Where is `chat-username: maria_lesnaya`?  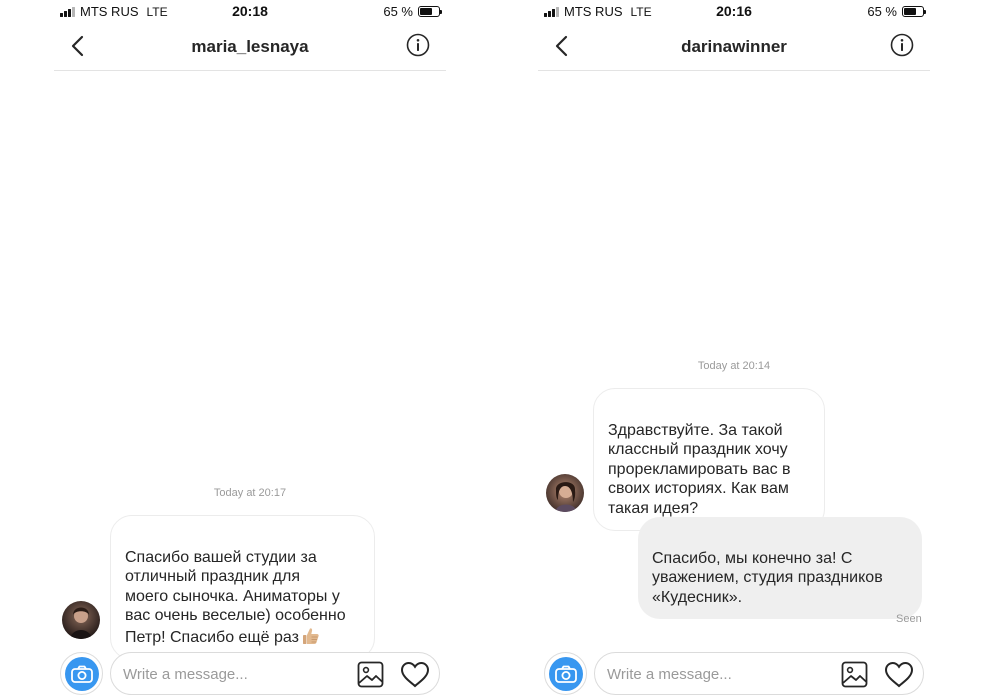
chat-username: maria_lesnaya is located at coordinates (250, 47).